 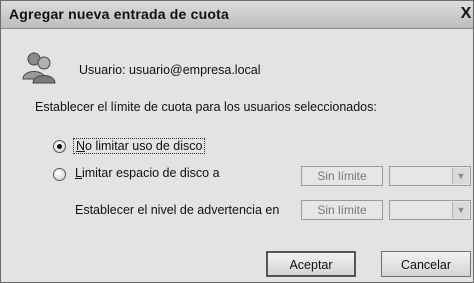 I want to click on disk-limit-unit-select: ▼, so click(x=430, y=176).